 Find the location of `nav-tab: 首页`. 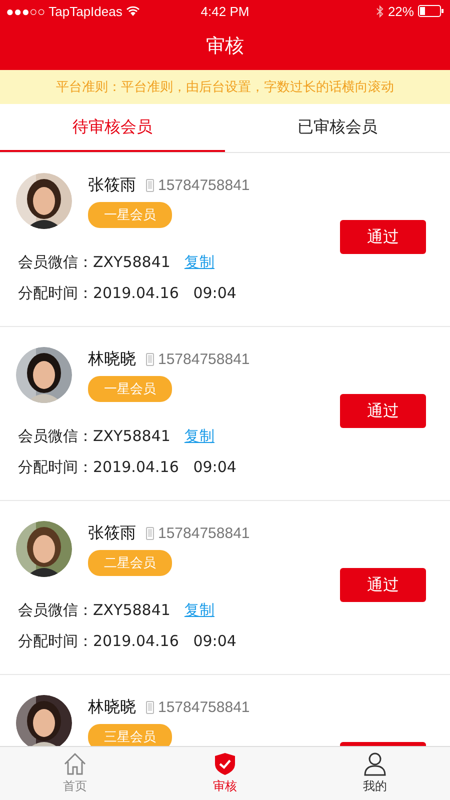

nav-tab: 首页 is located at coordinates (75, 773).